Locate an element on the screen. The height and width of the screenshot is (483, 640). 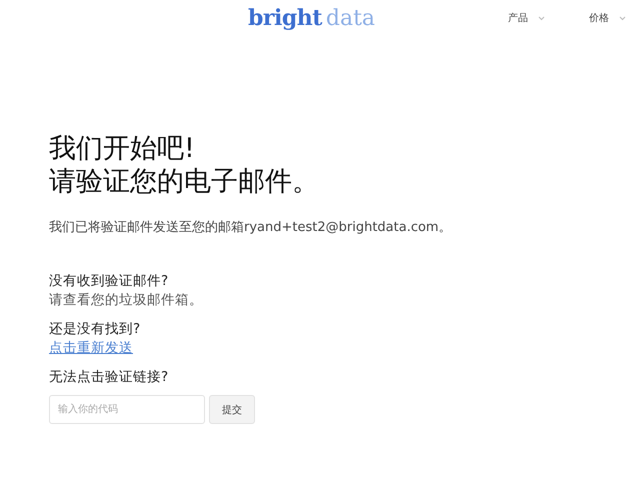
resend-link: 点击重新发送 is located at coordinates (91, 348).